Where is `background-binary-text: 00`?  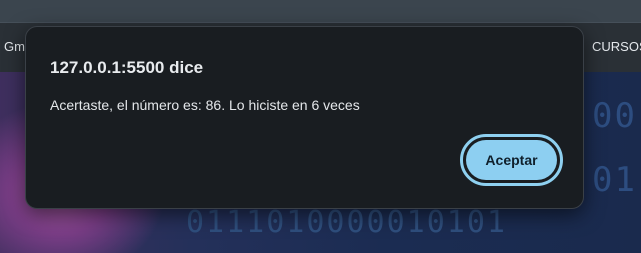 background-binary-text: 00 is located at coordinates (614, 116).